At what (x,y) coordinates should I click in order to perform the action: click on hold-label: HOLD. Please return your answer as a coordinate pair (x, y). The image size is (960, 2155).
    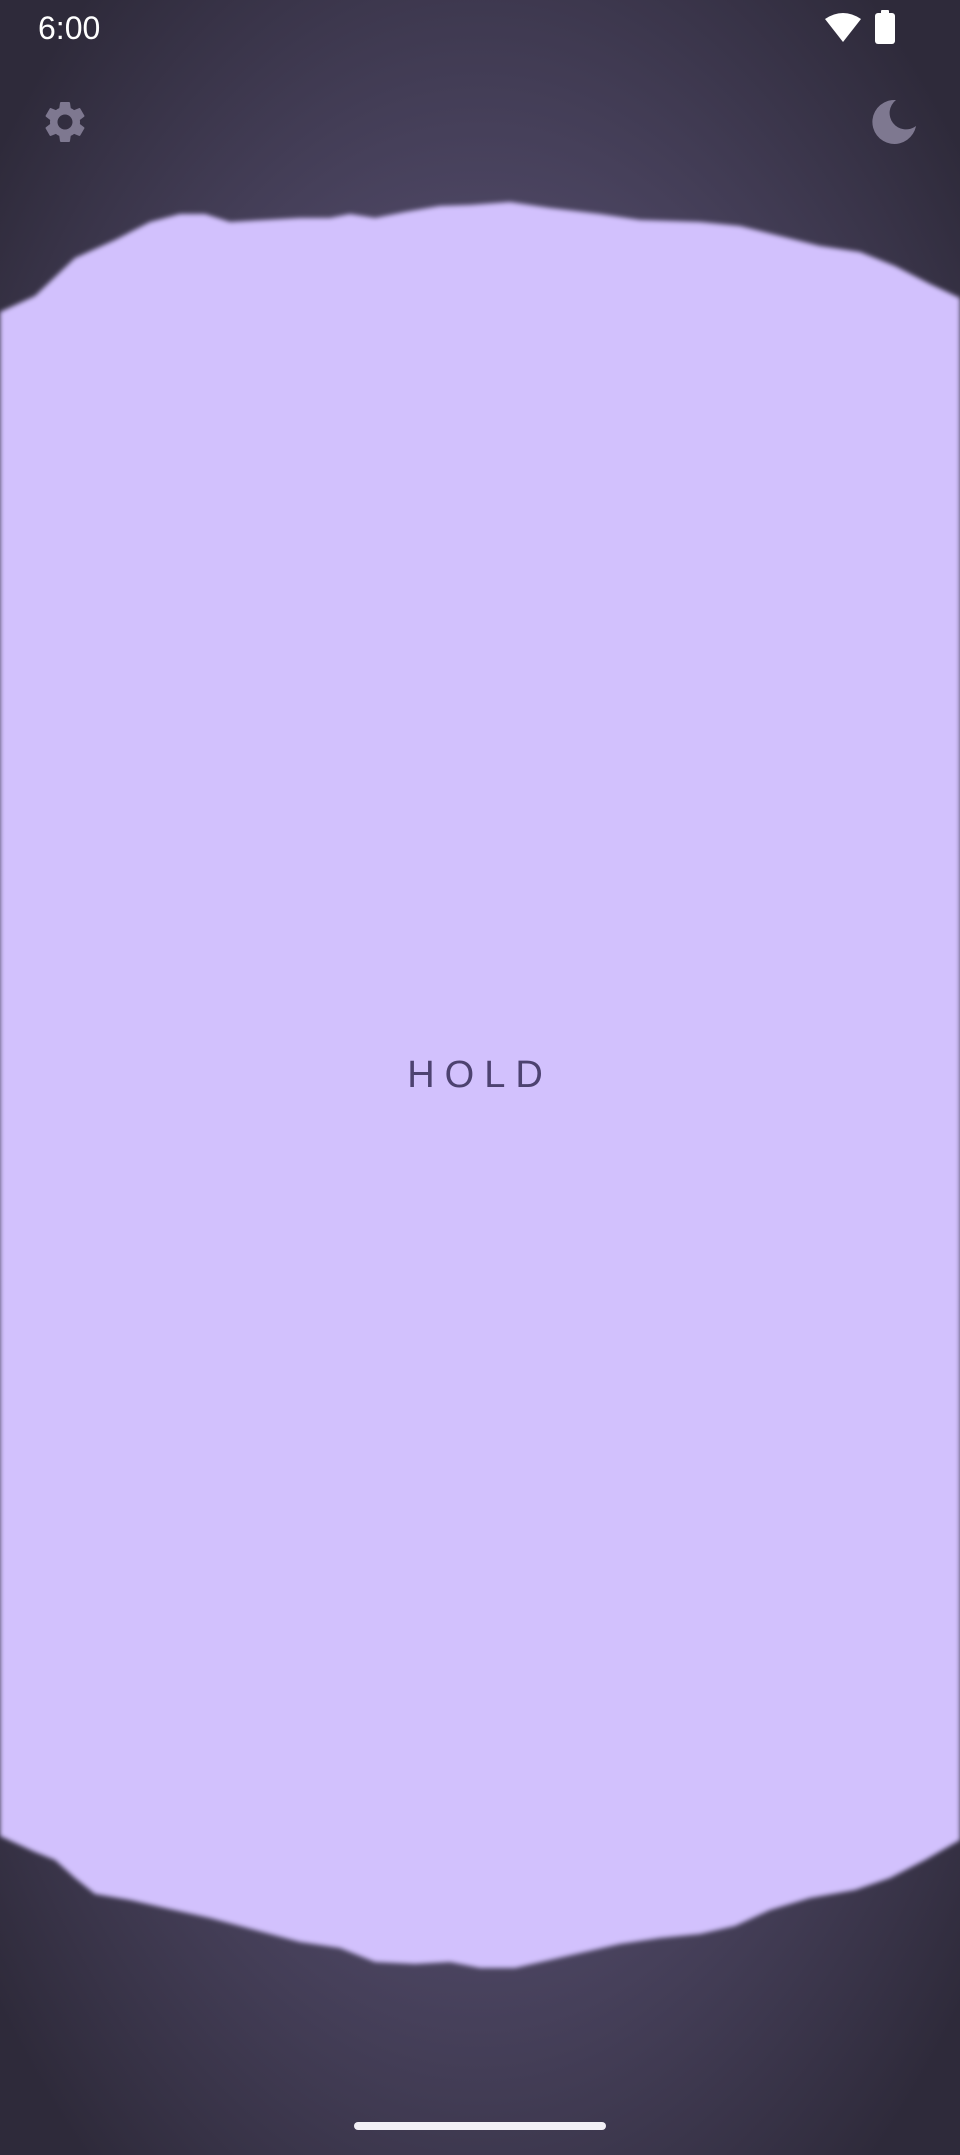
    Looking at the image, I should click on (480, 1075).